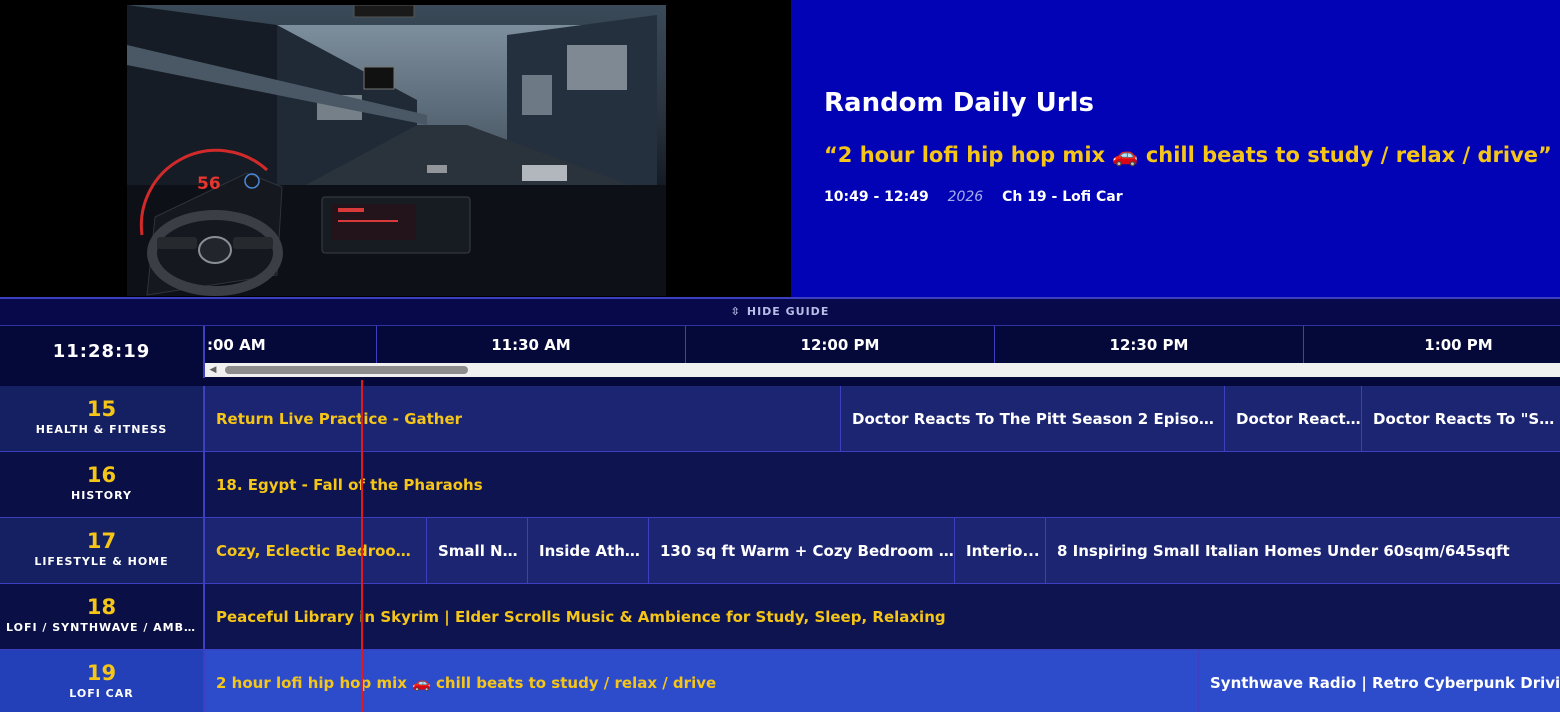  Describe the element at coordinates (101, 541) in the screenshot. I see `channel-number: 17` at that location.